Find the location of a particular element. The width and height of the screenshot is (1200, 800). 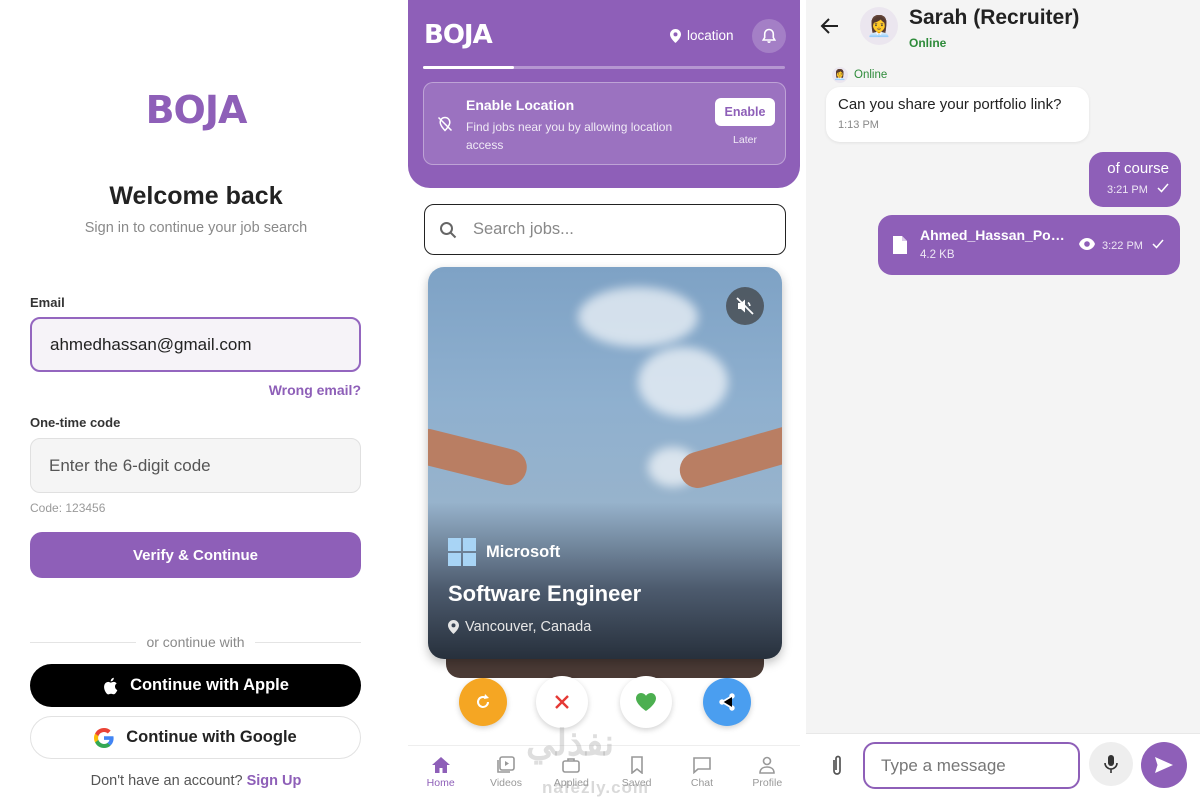

apple-icon is located at coordinates (111, 685).